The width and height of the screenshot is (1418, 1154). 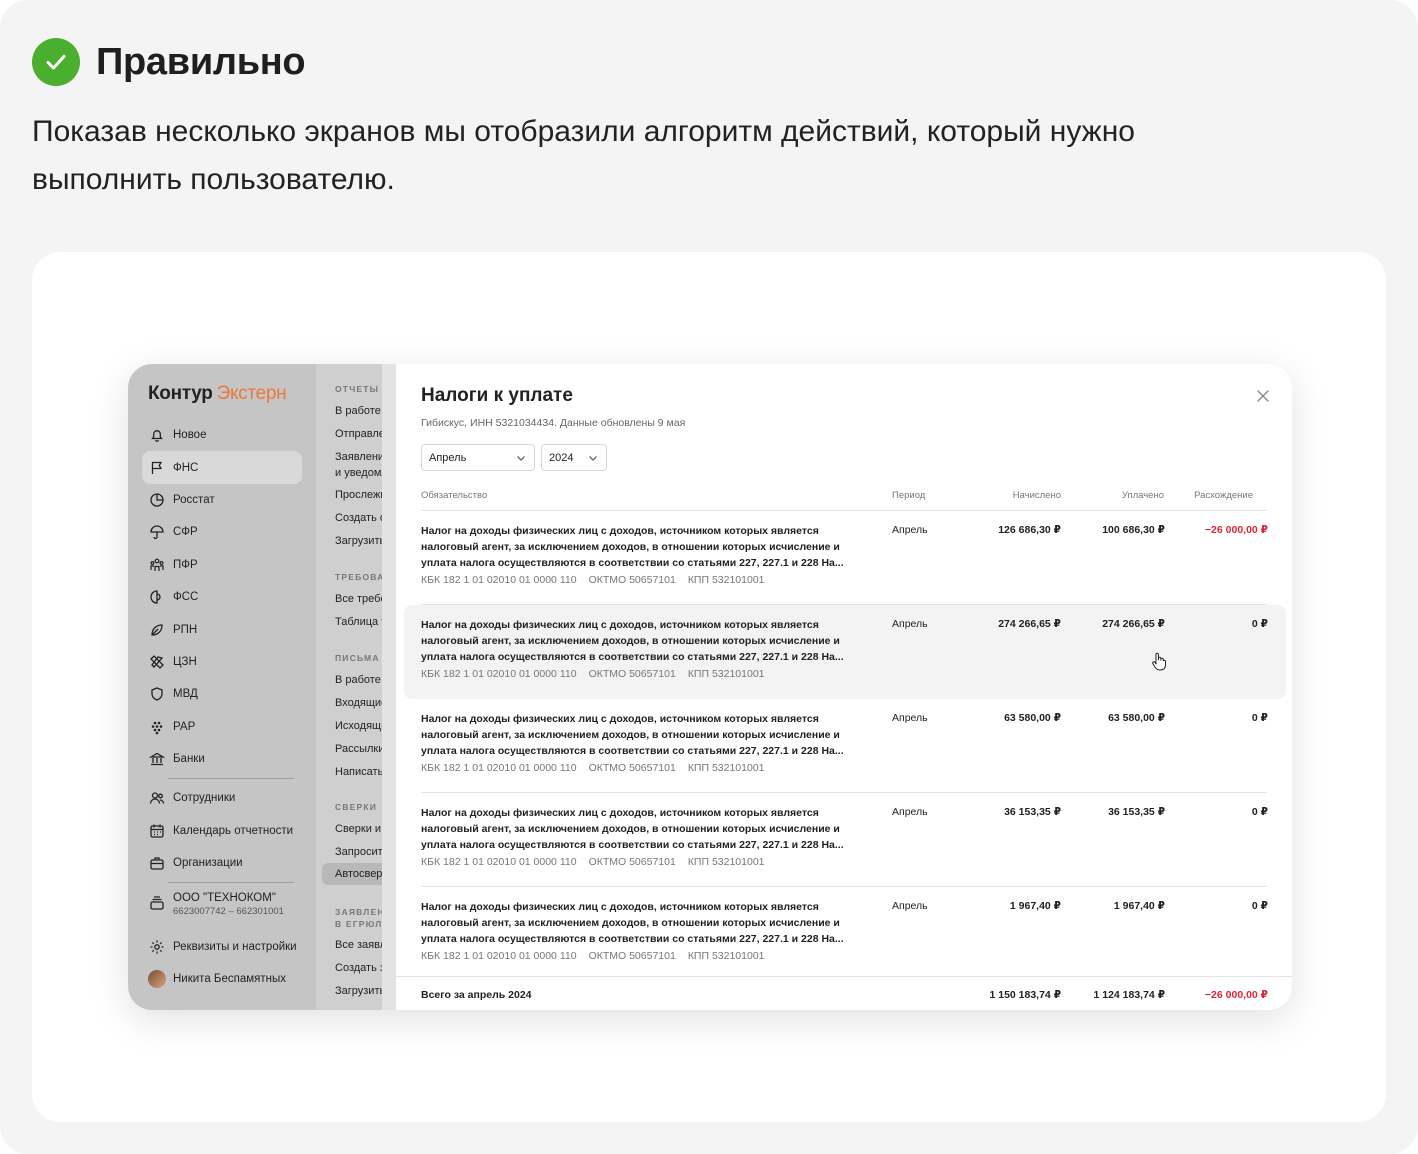 I want to click on column-header-period: Период, so click(x=908, y=495).